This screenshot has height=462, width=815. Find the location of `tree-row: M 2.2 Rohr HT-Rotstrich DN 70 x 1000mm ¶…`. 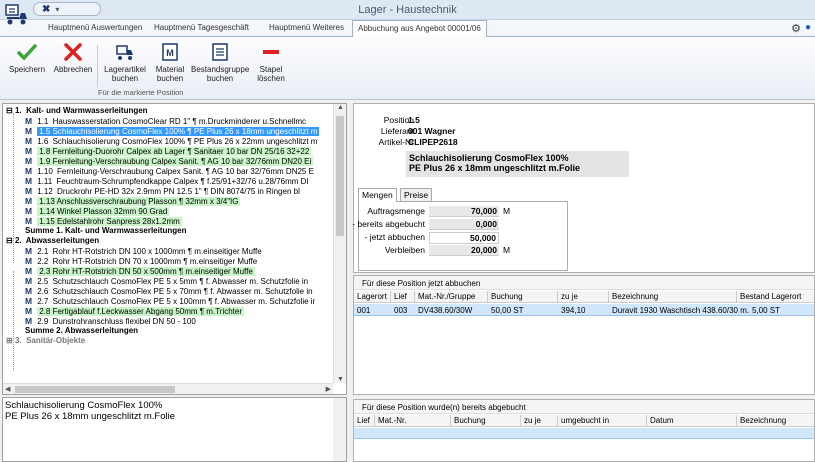

tree-row: M 2.2 Rohr HT-Rotstrich DN 70 x 1000mm ¶… is located at coordinates (142, 261).